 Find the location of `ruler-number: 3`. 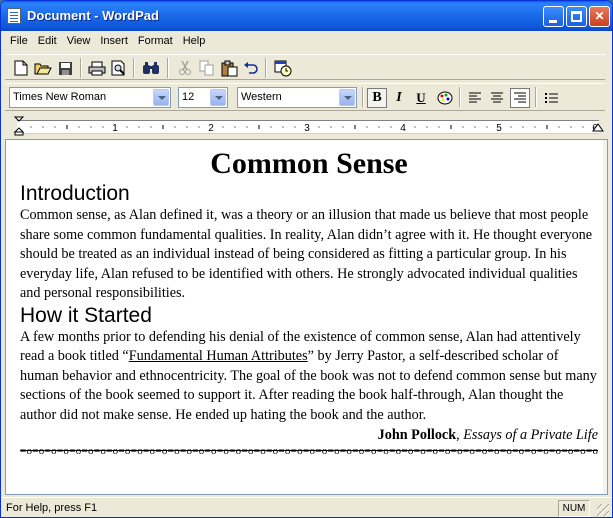

ruler-number: 3 is located at coordinates (307, 128).